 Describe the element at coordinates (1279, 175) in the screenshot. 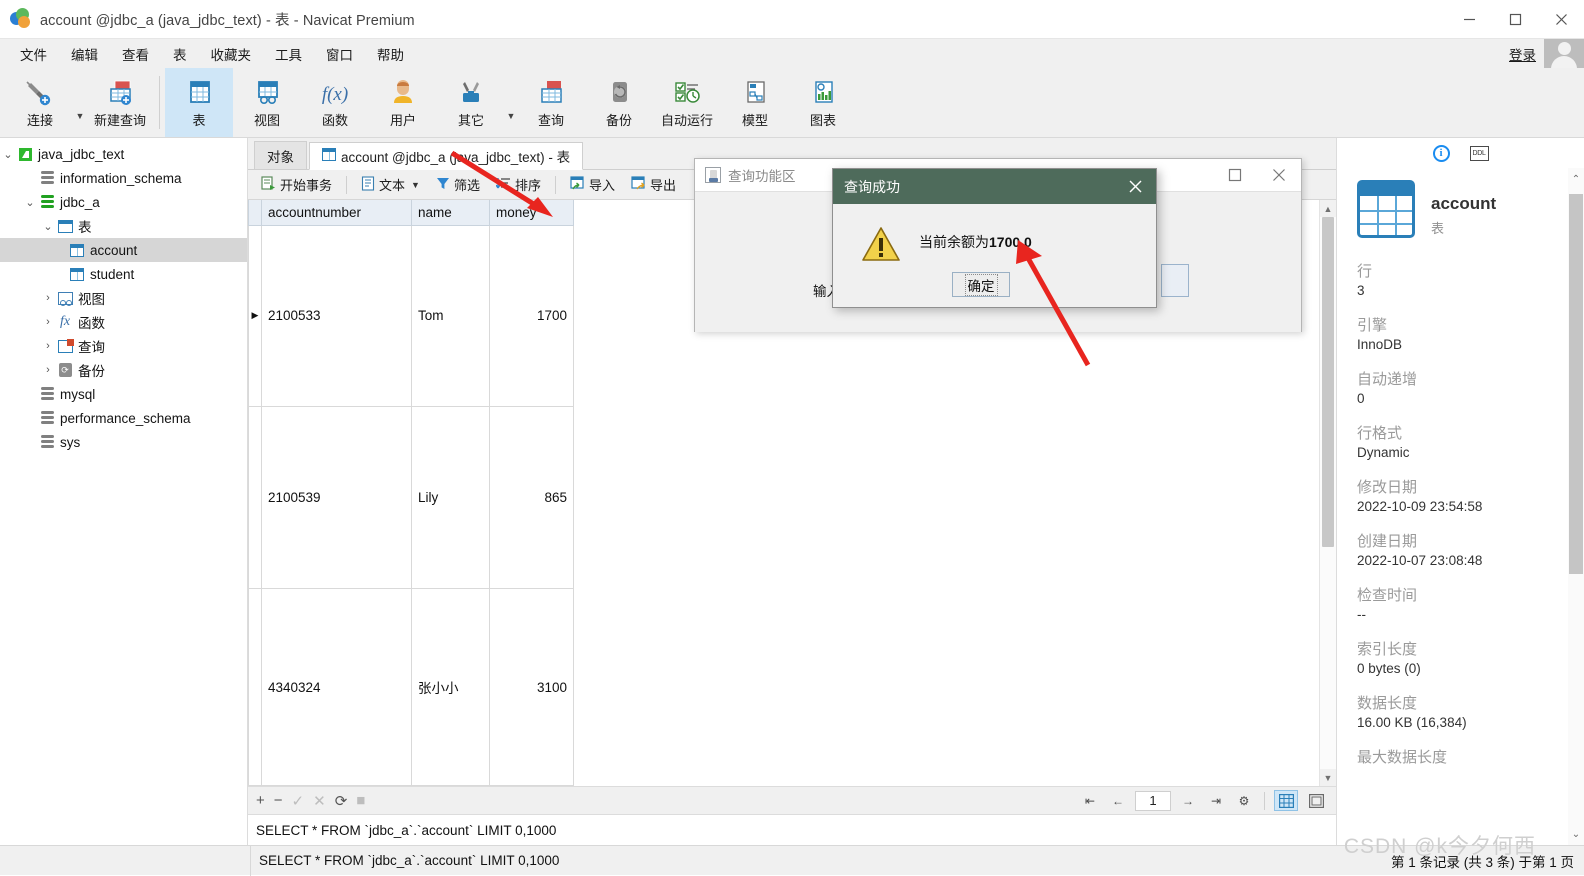

I see `java-close-button` at that location.